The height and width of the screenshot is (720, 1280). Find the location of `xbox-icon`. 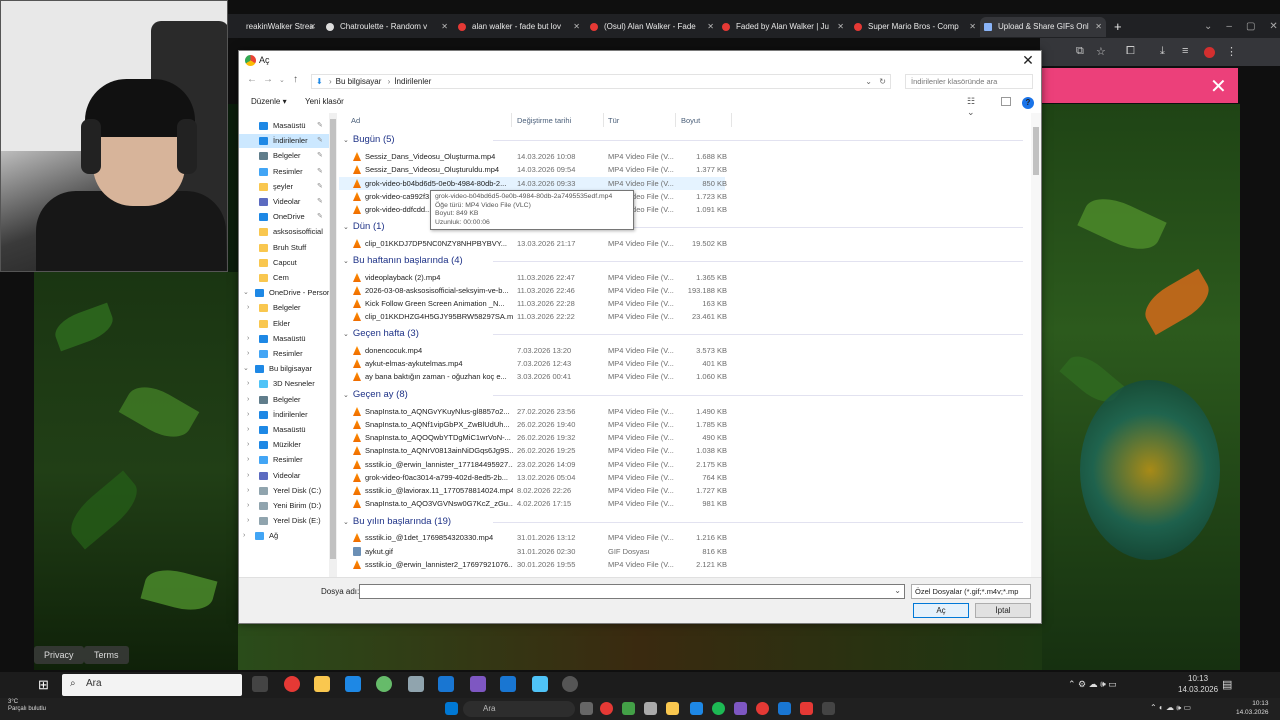

xbox-icon is located at coordinates (628, 708).